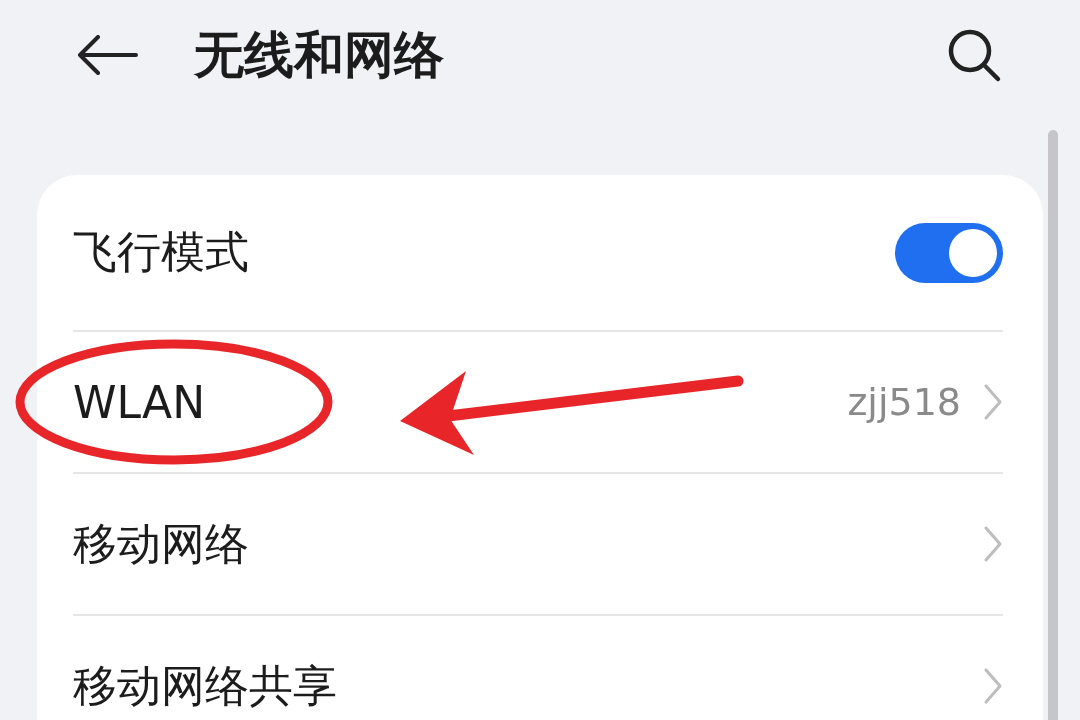  What do you see at coordinates (139, 402) in the screenshot?
I see `row-label: WLAN` at bounding box center [139, 402].